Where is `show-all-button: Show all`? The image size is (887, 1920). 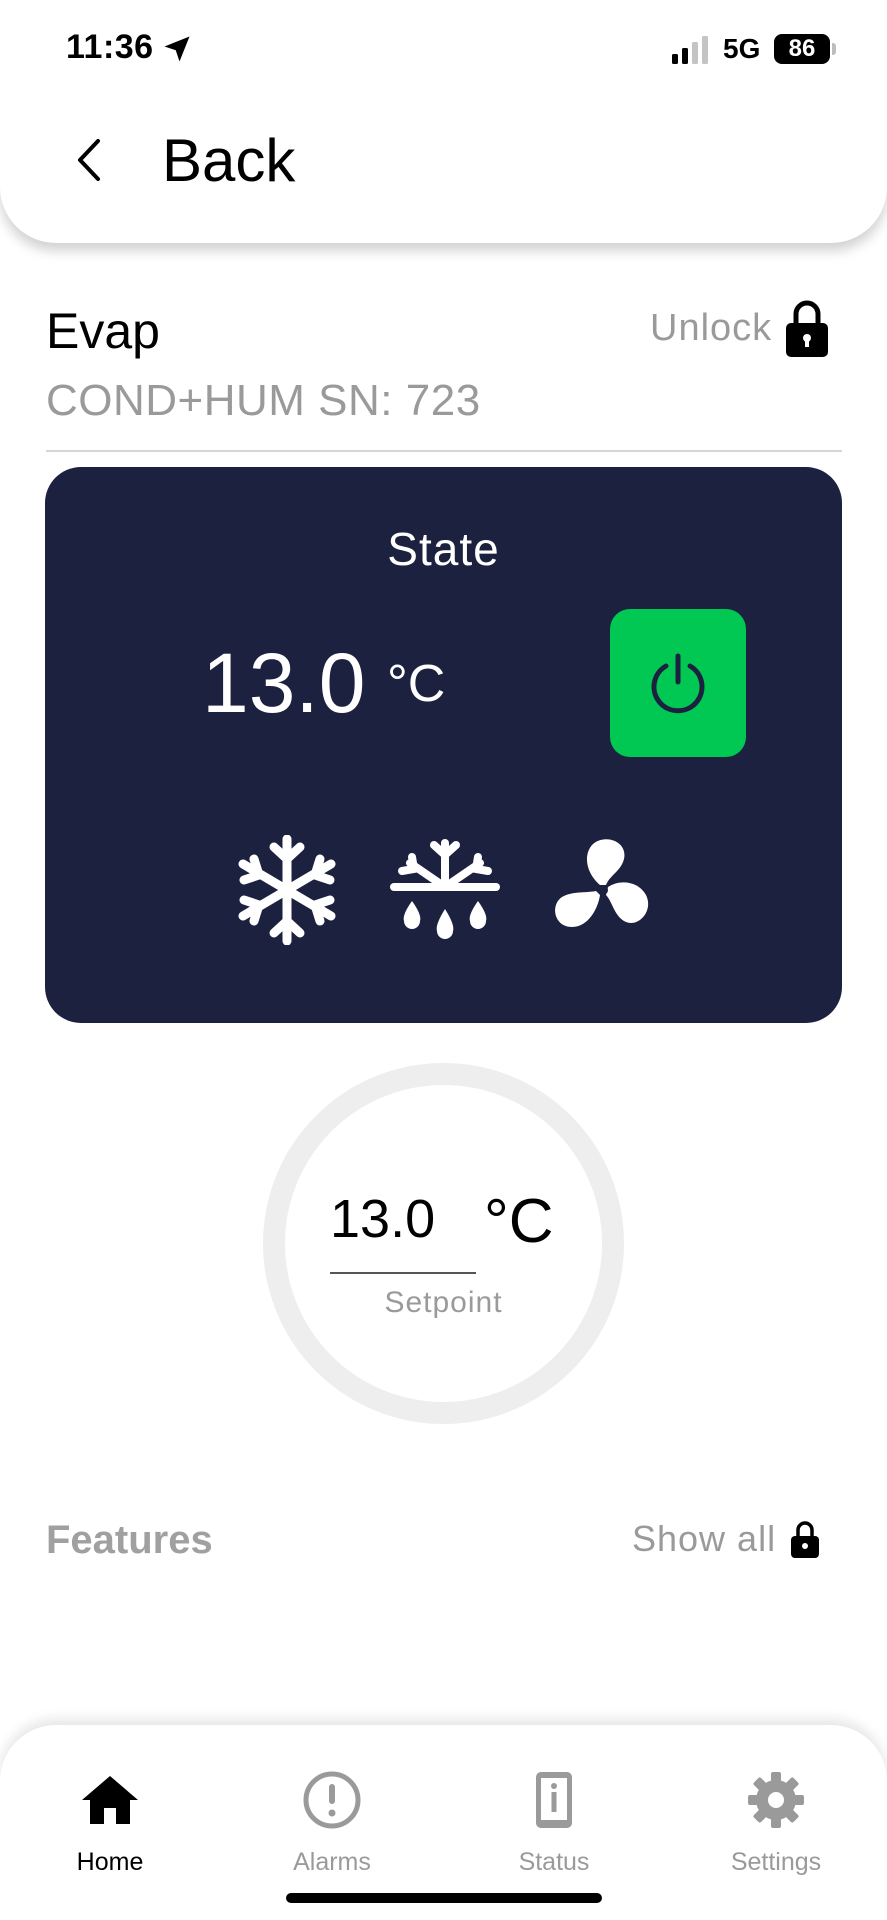
show-all-button: Show all is located at coordinates (726, 1539).